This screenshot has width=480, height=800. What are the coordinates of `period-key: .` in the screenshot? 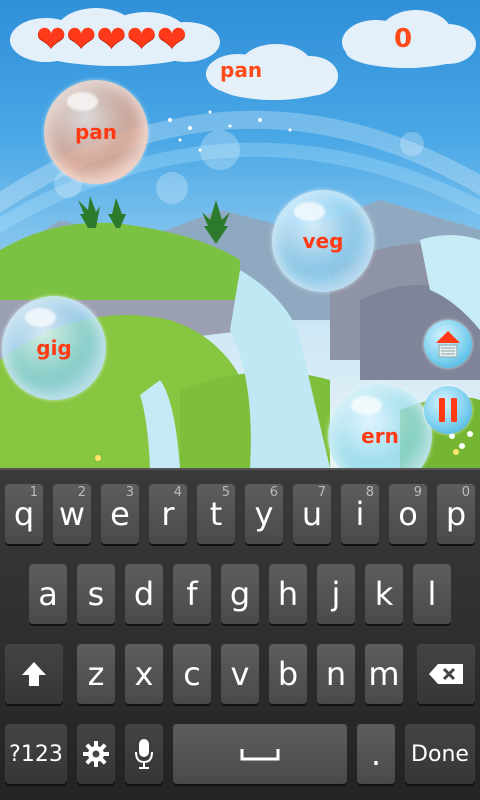 It's located at (376, 754).